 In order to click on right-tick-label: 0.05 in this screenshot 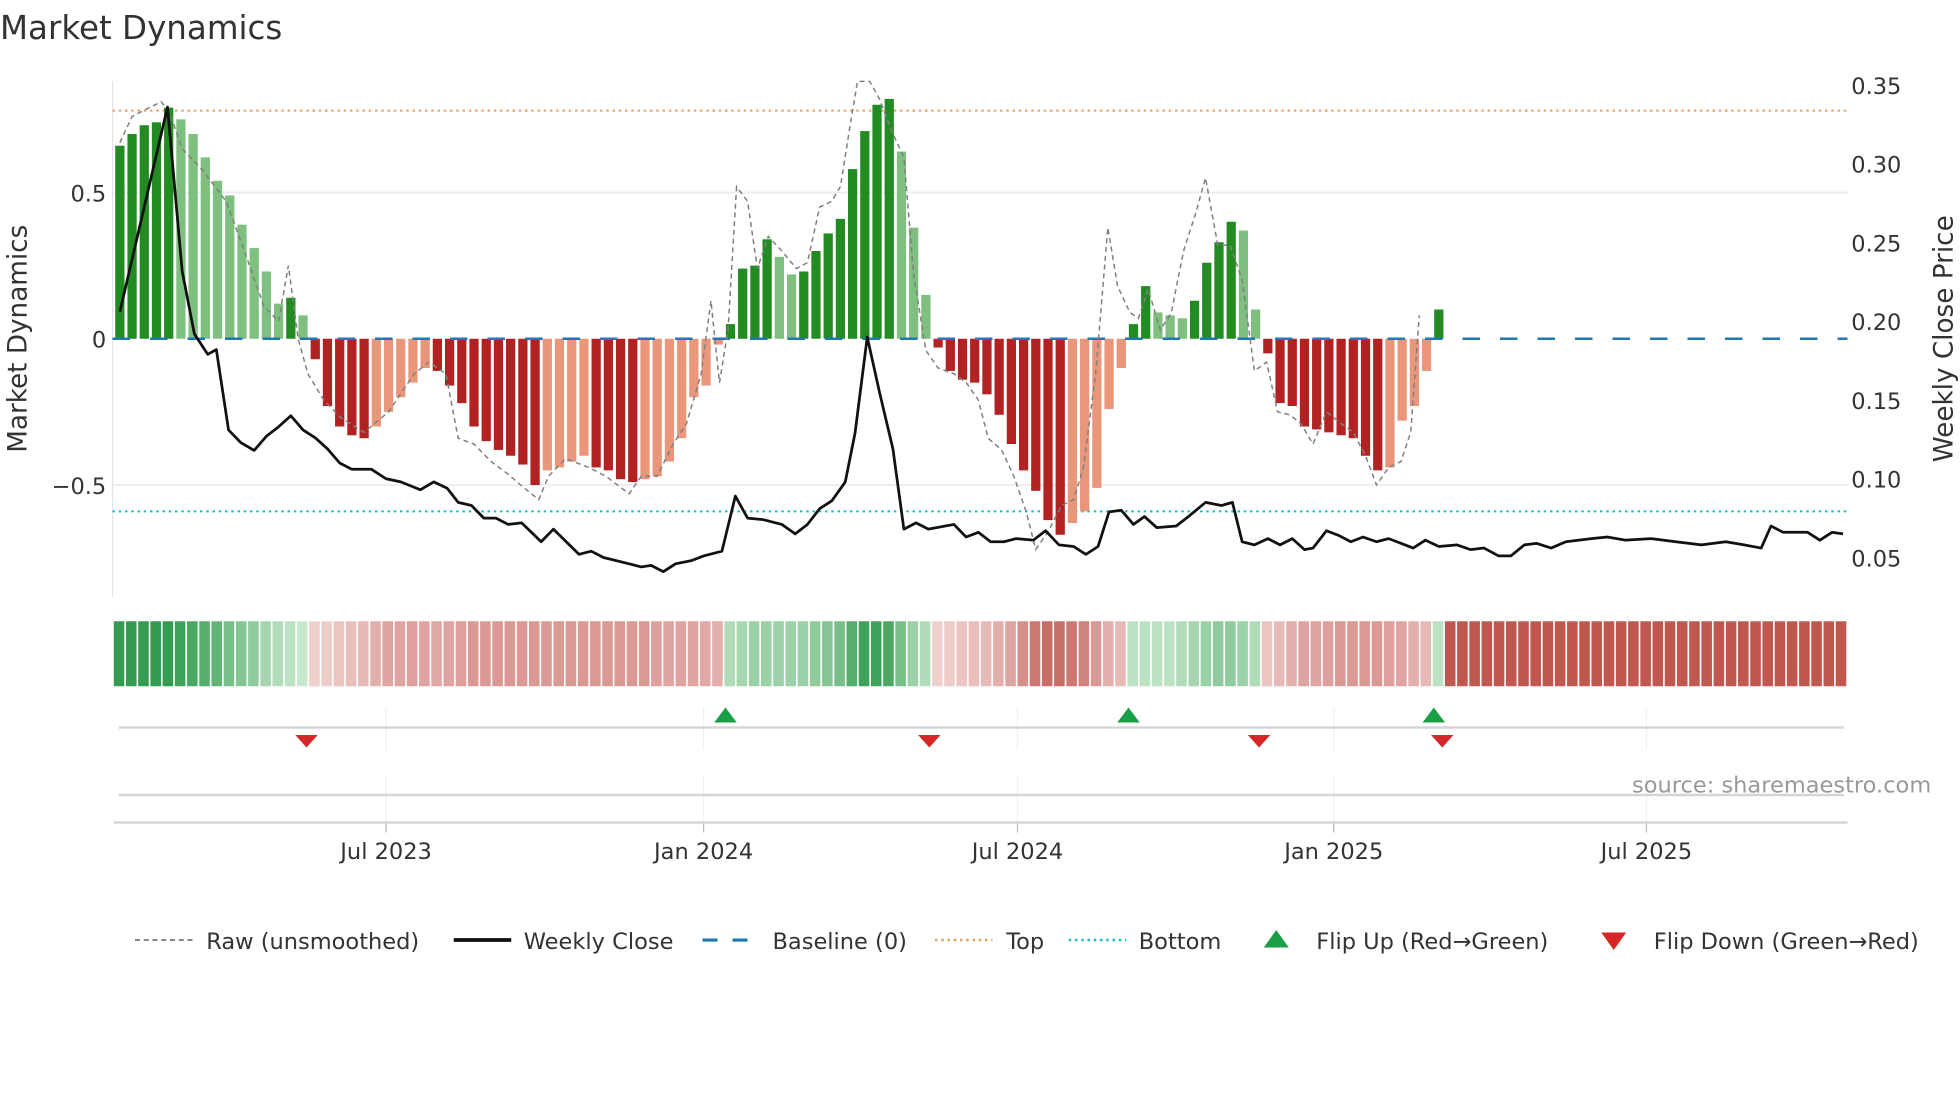, I will do `click(1876, 559)`.